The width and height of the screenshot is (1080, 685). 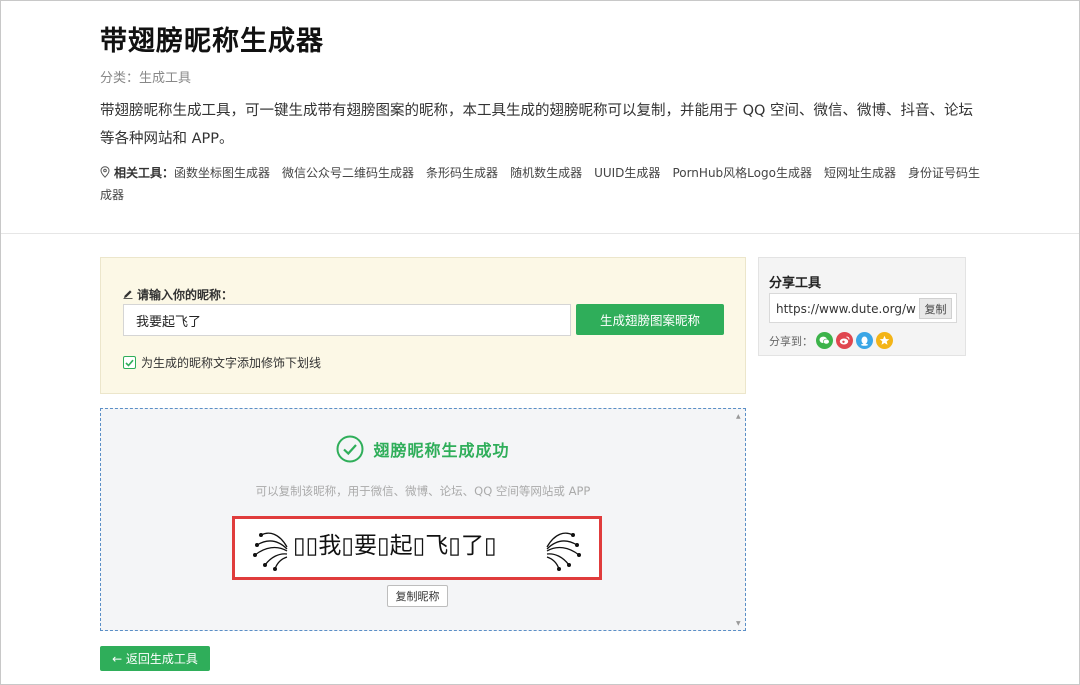 I want to click on success-heading: 翅膀昵称生成成功, so click(x=423, y=449).